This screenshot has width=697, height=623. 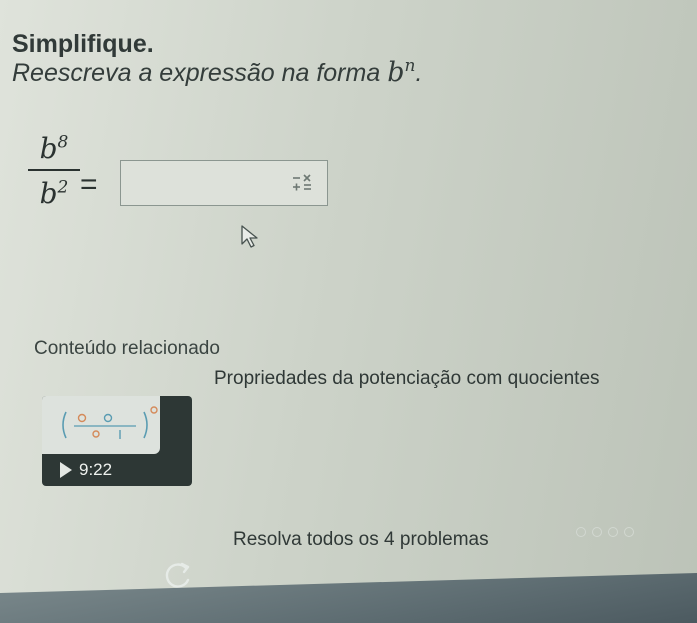 I want to click on thumbnail-math-illustration, so click(x=110, y=422).